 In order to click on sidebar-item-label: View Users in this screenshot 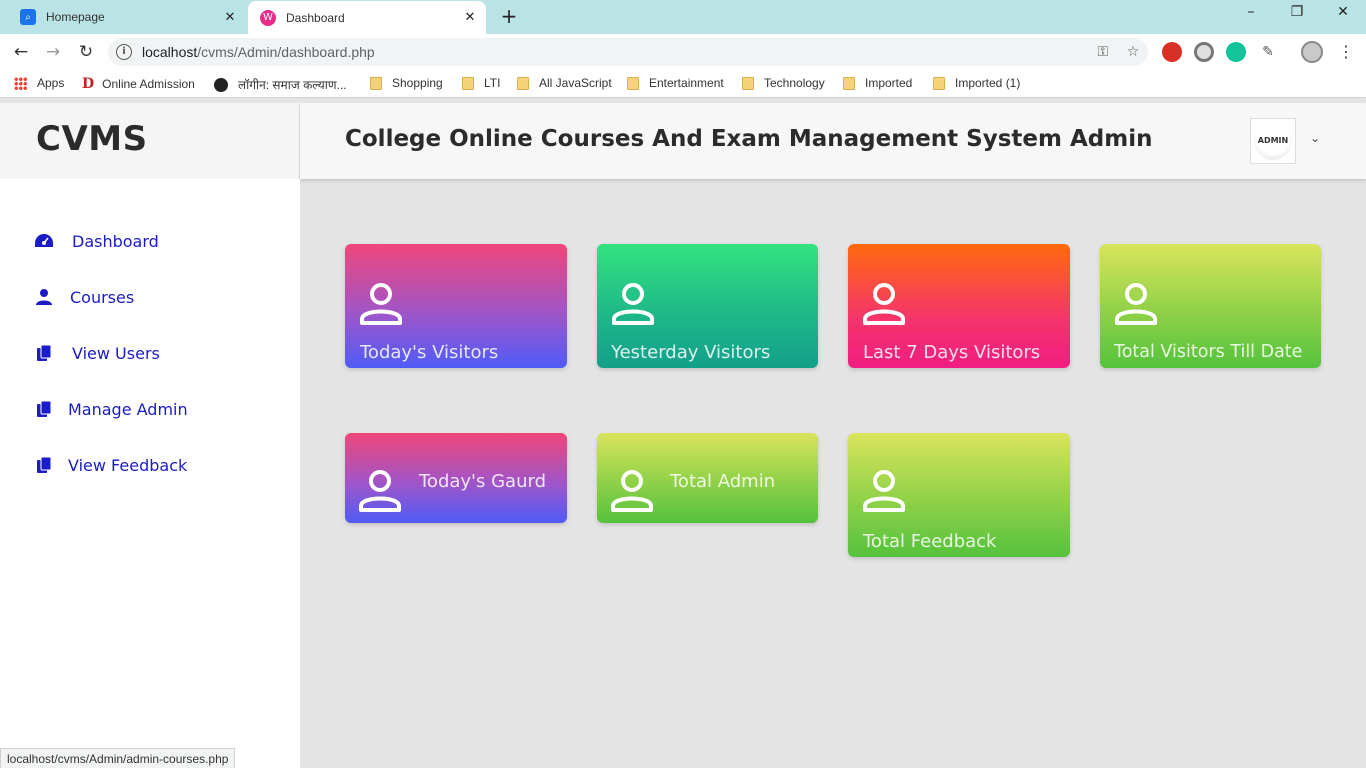, I will do `click(116, 353)`.